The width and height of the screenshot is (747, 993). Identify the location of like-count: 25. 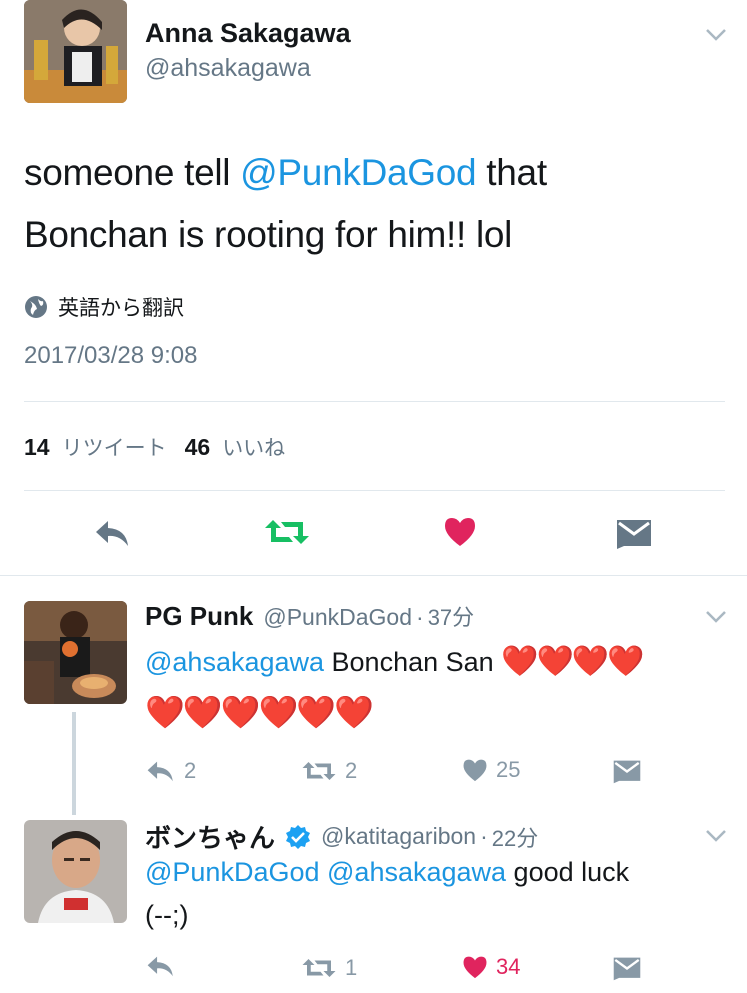
(508, 769).